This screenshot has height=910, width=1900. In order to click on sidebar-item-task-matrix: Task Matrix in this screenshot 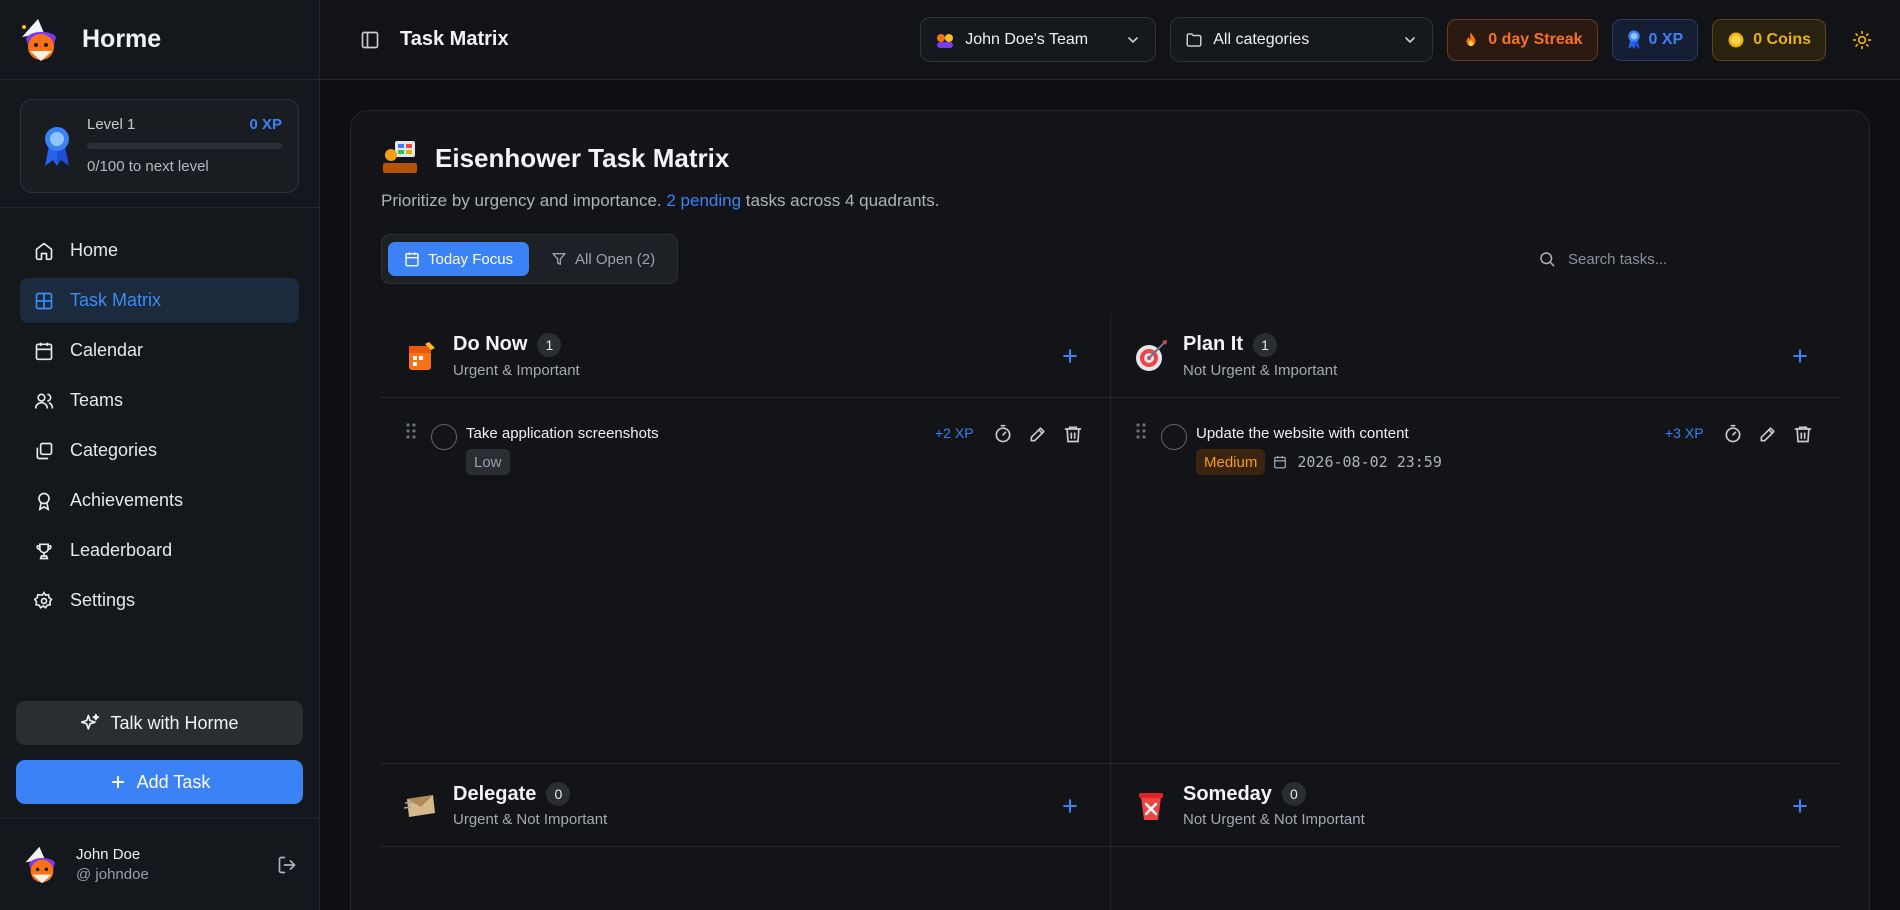, I will do `click(159, 300)`.